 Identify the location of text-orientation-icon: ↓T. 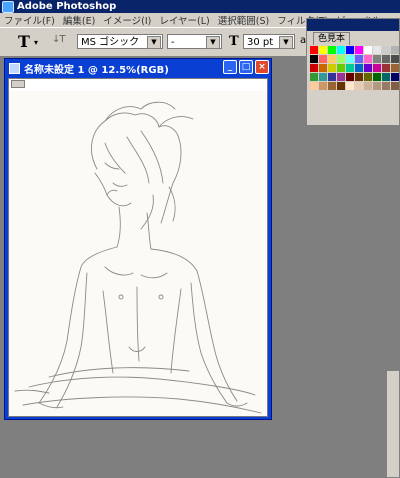
(58, 39).